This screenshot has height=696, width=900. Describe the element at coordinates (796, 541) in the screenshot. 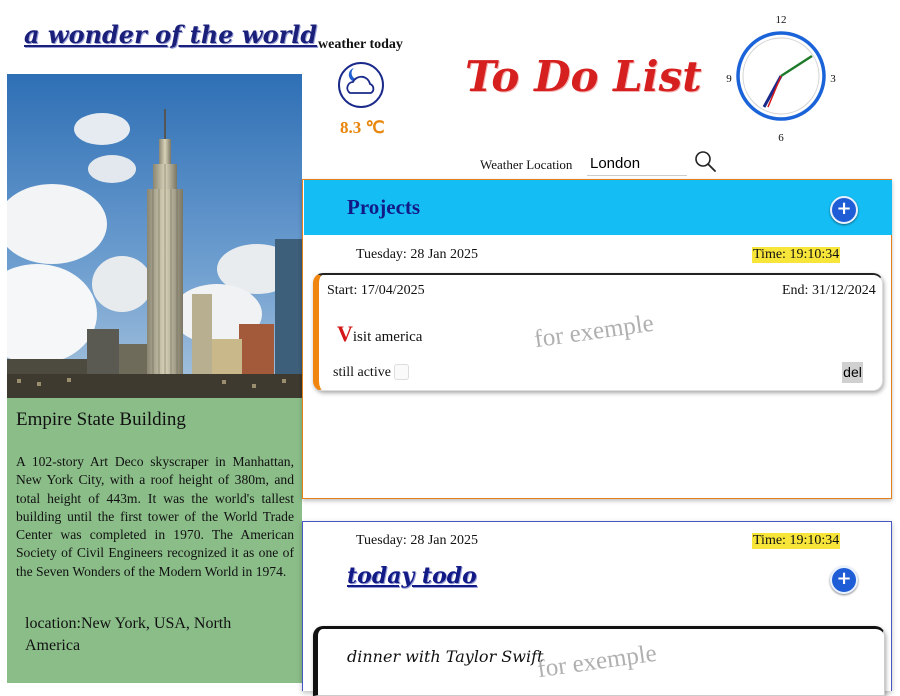

I see `today-time: Time: 19:10:34` at that location.